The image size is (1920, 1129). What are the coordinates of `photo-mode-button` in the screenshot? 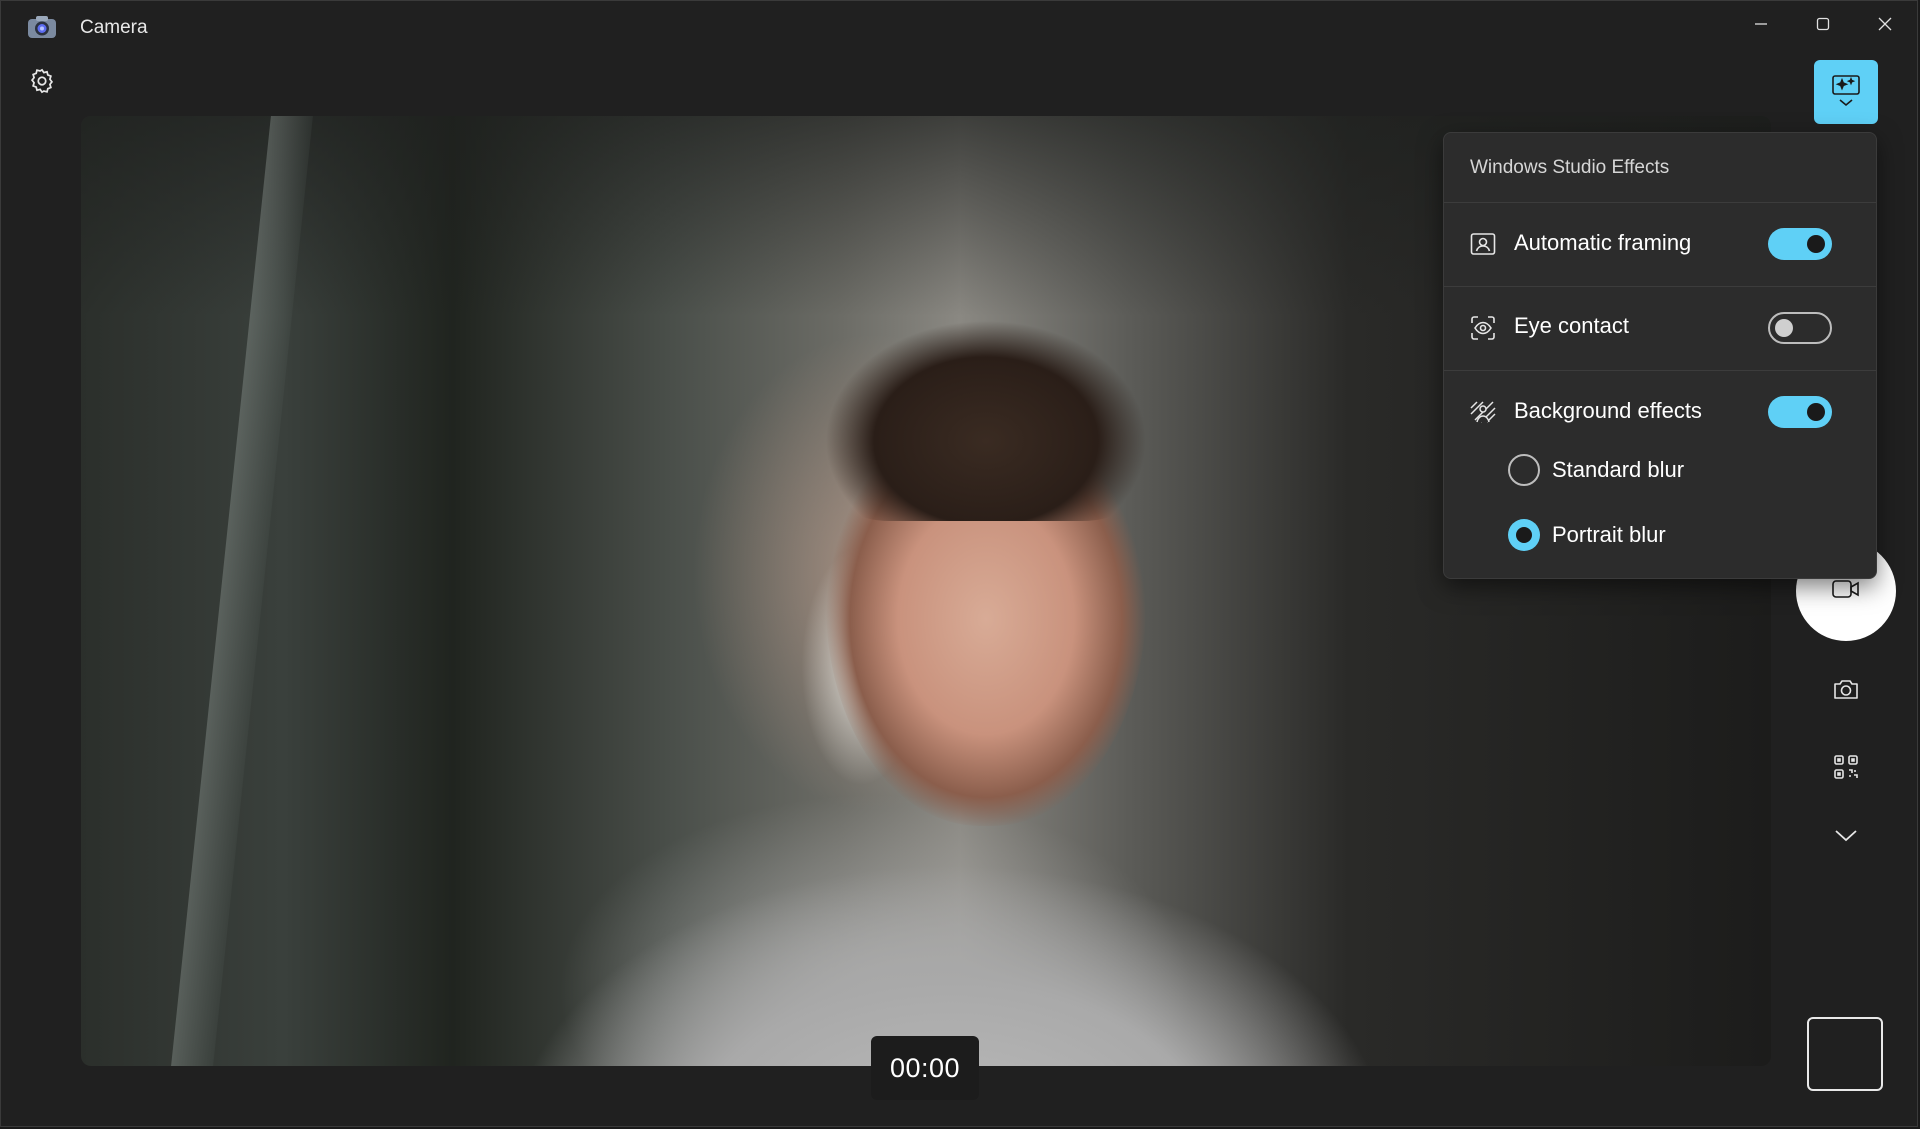 It's located at (1846, 691).